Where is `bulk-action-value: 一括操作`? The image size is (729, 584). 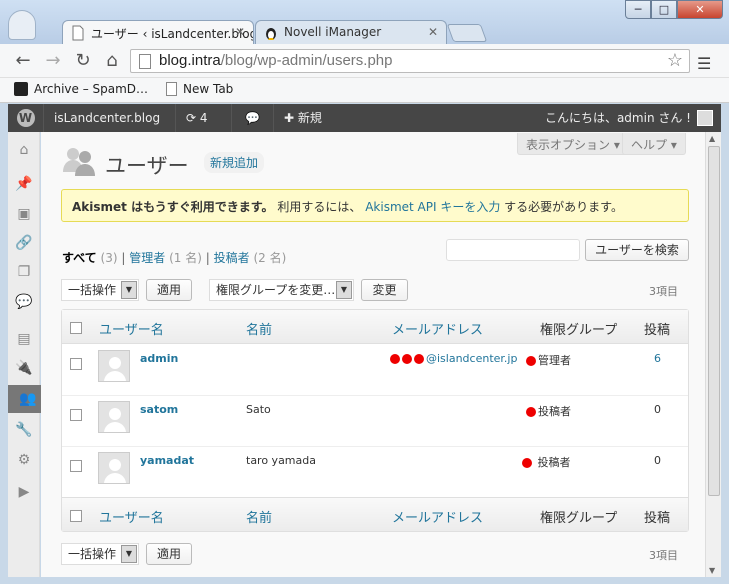
bulk-action-value: 一括操作 is located at coordinates (92, 290).